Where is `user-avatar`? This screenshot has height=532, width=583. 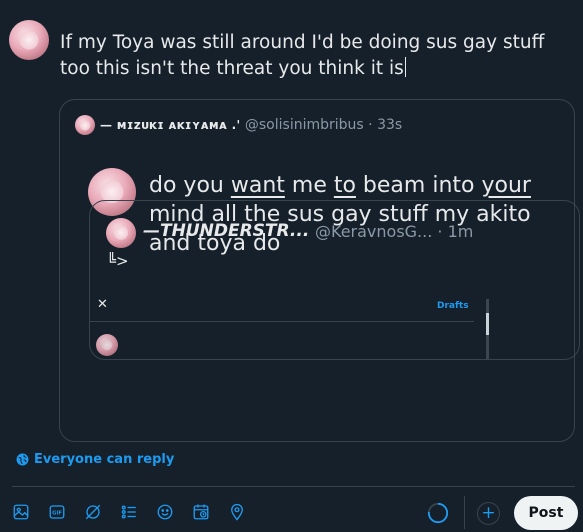 user-avatar is located at coordinates (29, 40).